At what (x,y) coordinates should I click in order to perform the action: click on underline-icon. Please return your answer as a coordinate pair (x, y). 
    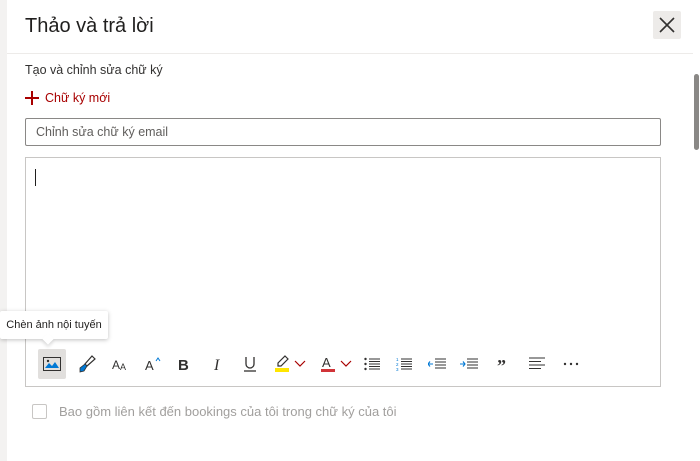
    Looking at the image, I should click on (250, 364).